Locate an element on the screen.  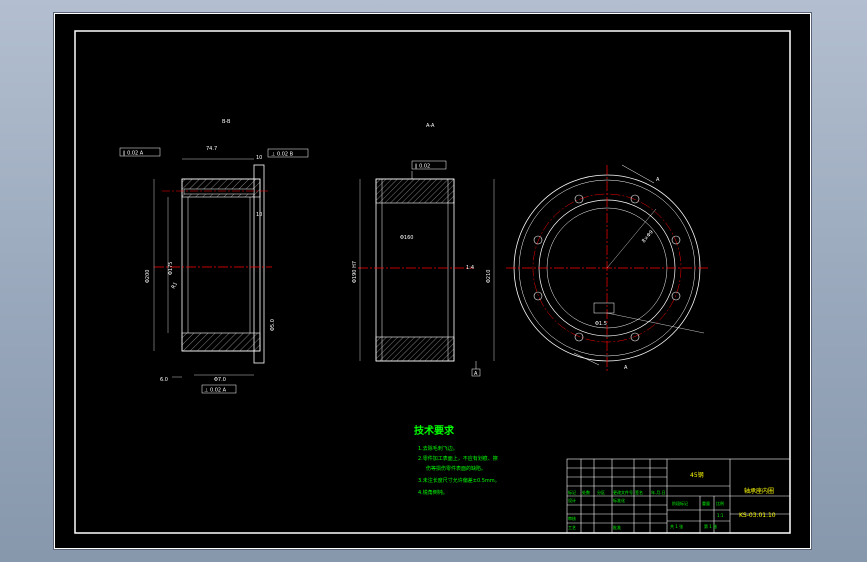
middle-bottom-wall is located at coordinates (415, 349).